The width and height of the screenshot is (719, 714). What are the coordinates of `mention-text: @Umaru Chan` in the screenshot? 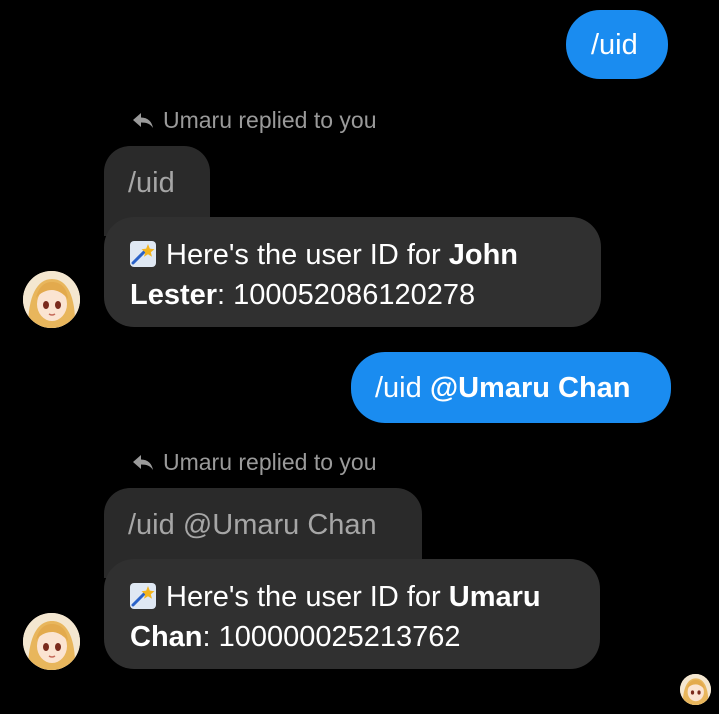 It's located at (530, 388).